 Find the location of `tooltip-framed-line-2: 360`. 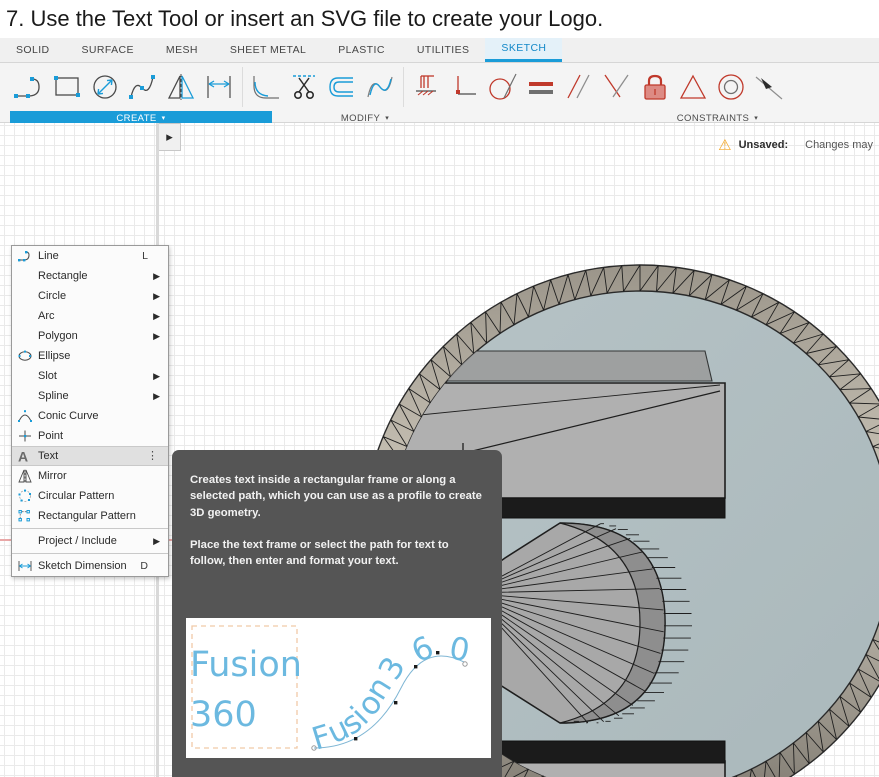

tooltip-framed-line-2: 360 is located at coordinates (223, 715).